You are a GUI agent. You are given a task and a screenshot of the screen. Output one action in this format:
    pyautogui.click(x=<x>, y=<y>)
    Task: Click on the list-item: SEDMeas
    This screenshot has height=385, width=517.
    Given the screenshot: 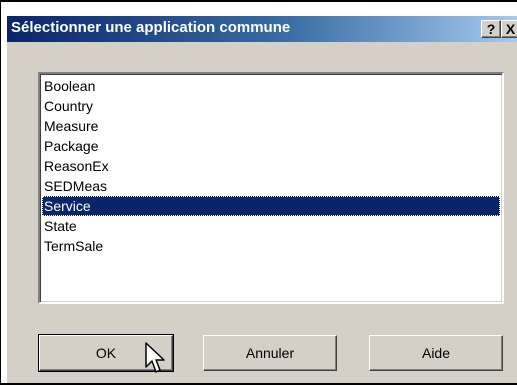 What is the action you would take?
    pyautogui.click(x=271, y=186)
    